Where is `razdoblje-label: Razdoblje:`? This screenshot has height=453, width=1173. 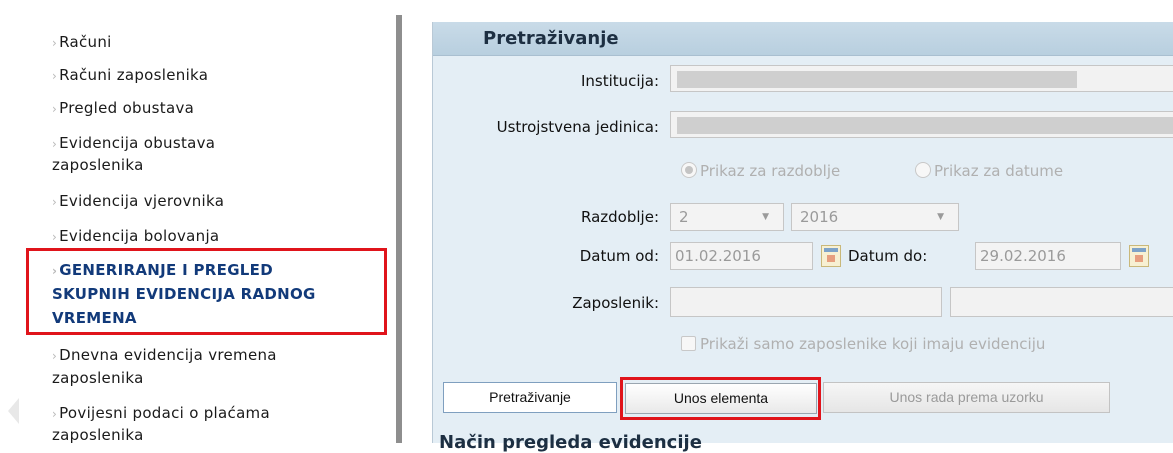
razdoblje-label: Razdoblje: is located at coordinates (620, 217).